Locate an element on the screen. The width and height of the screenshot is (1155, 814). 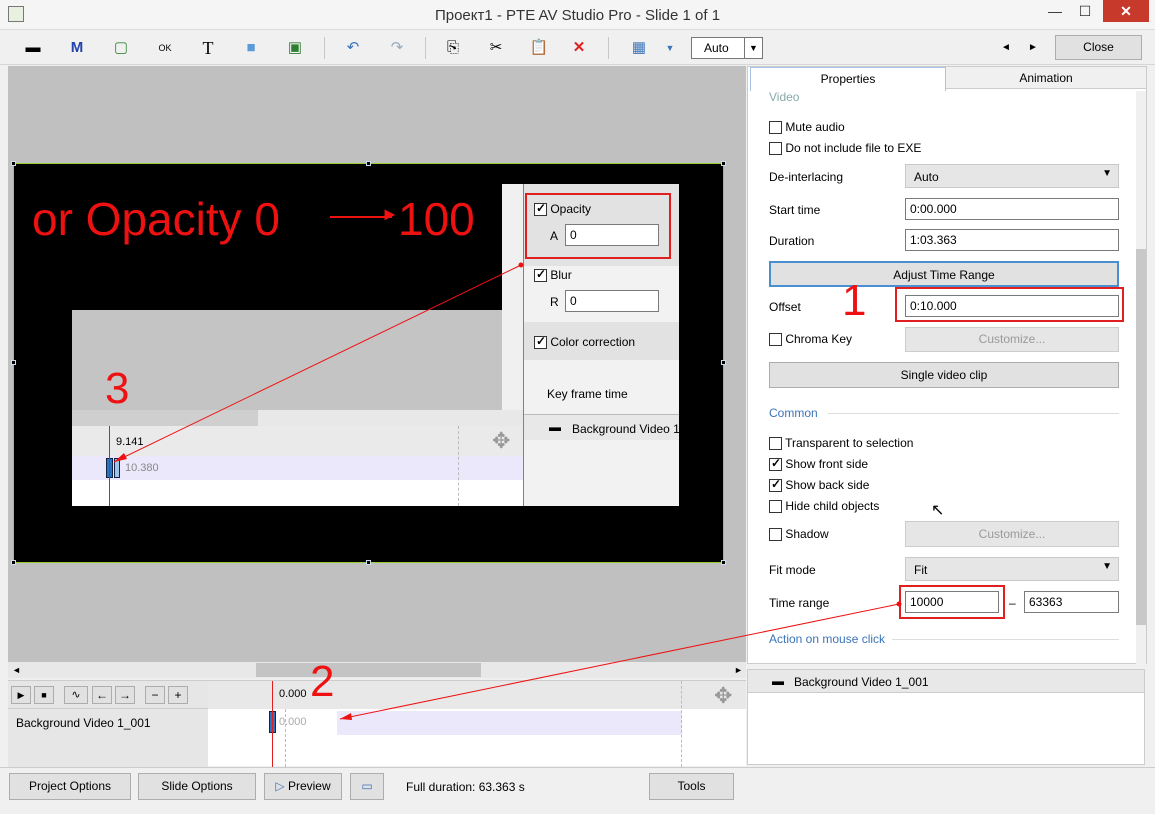
full-duration-text: Full duration: 63.363 s is located at coordinates (465, 787).